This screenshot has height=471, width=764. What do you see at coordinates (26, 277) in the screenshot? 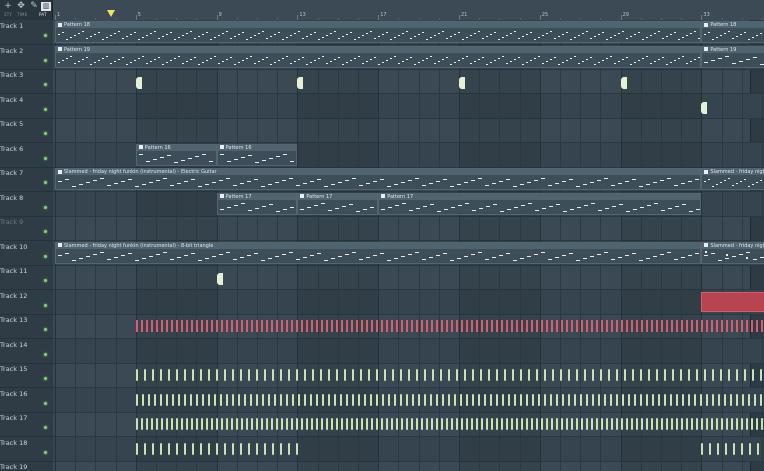
I see `track-header: Track 11` at bounding box center [26, 277].